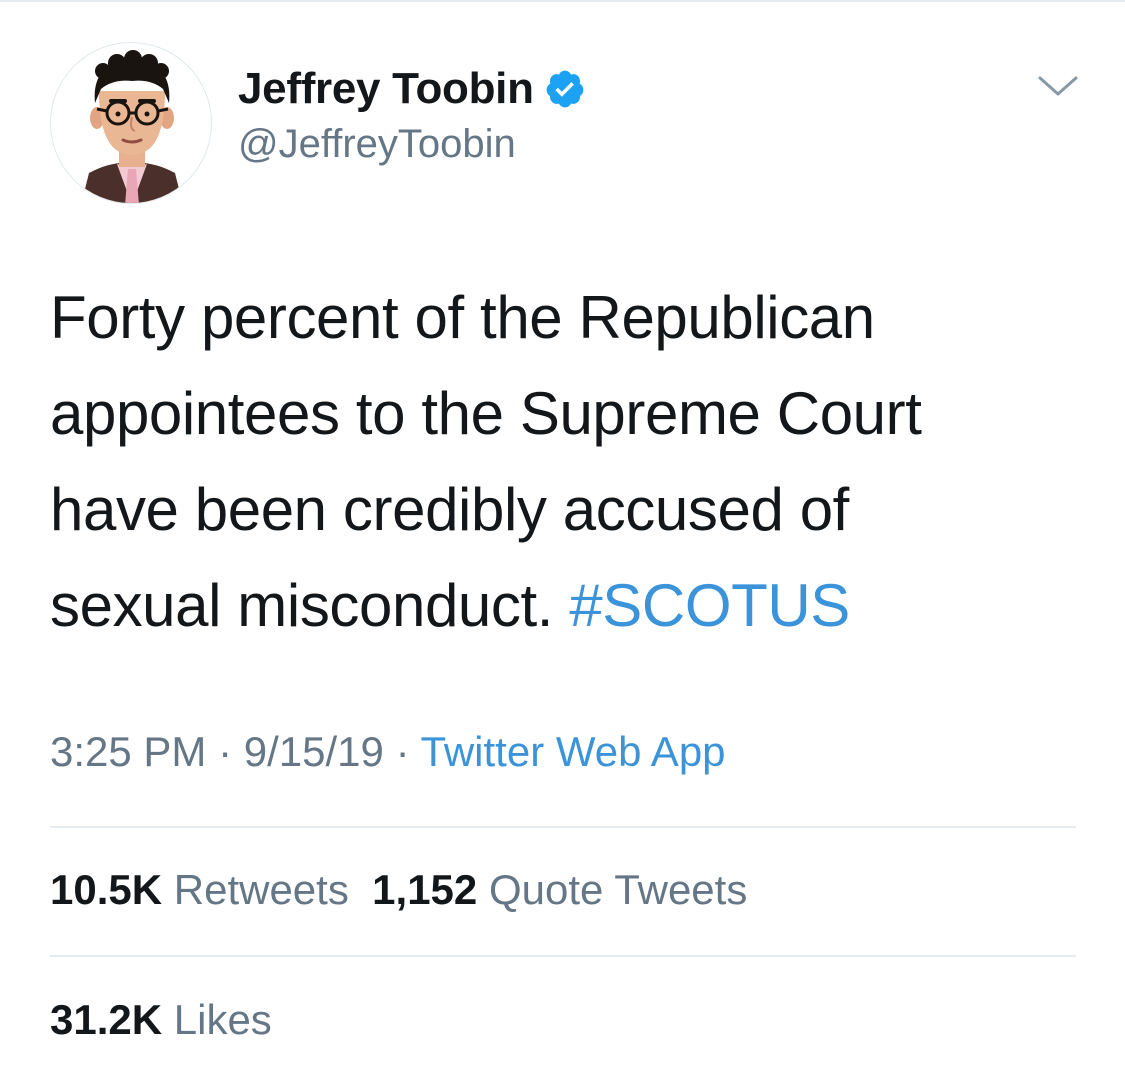 This screenshot has width=1125, height=1075. What do you see at coordinates (486, 413) in the screenshot?
I see `tweet-text-line: appointees to the Supreme Court` at bounding box center [486, 413].